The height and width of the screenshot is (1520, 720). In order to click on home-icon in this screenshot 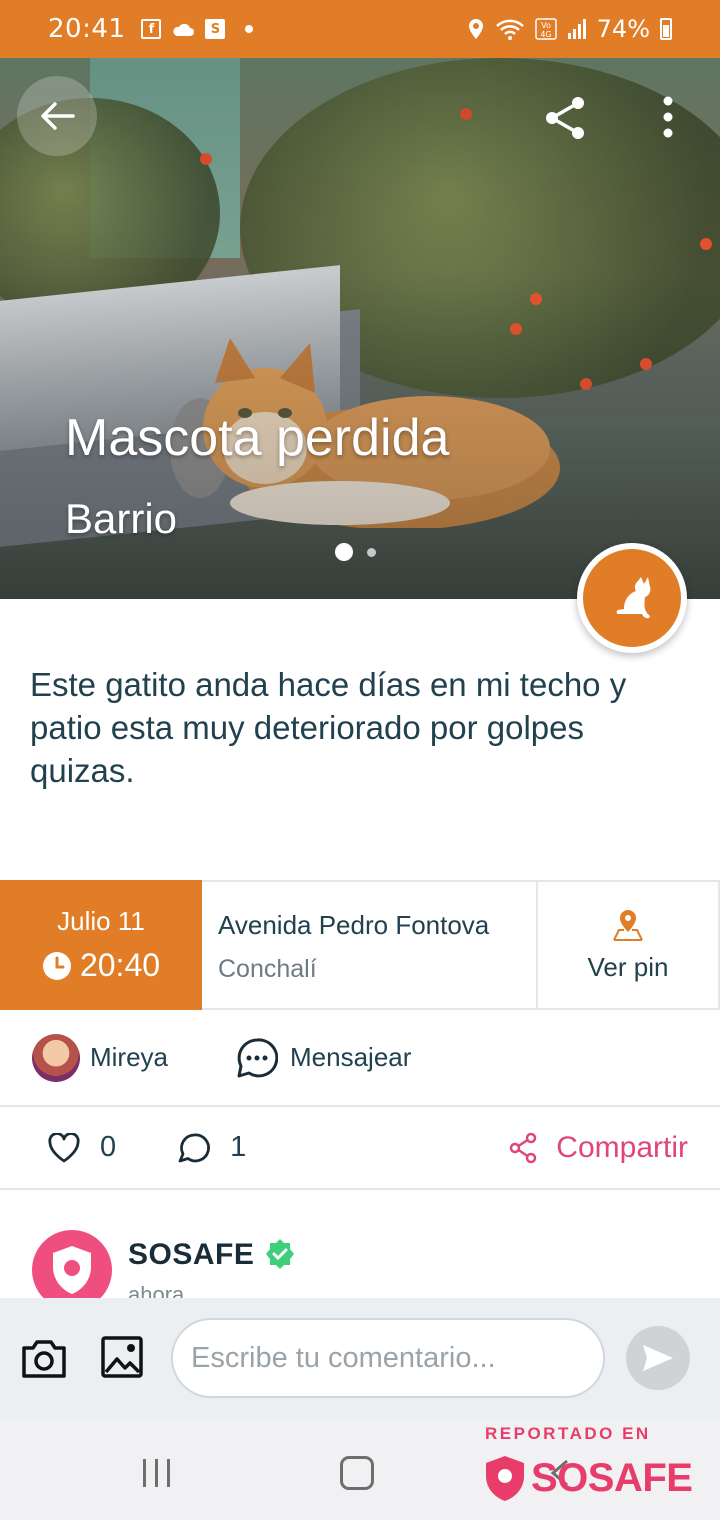, I will do `click(357, 1473)`.